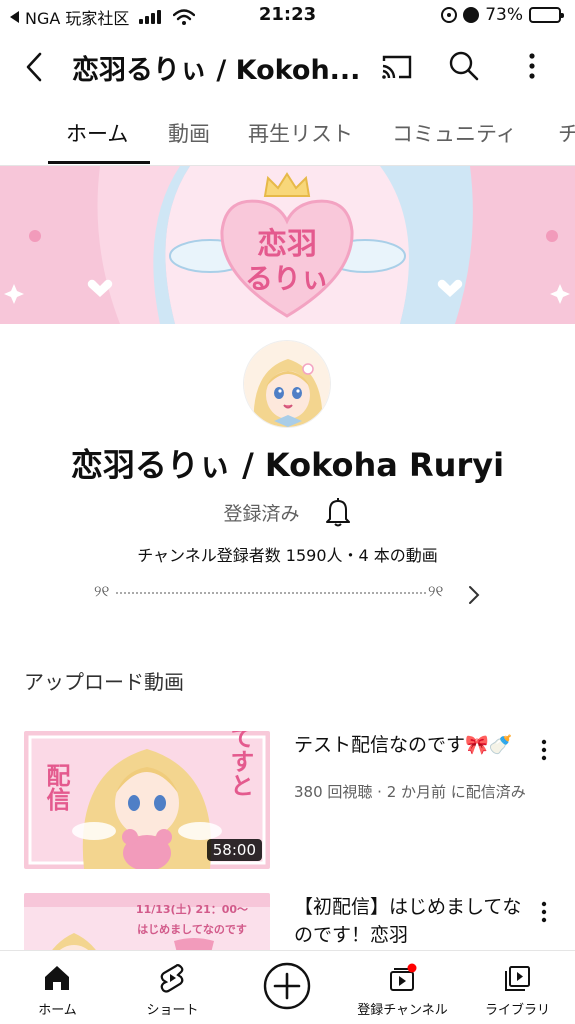  What do you see at coordinates (409, 921) in the screenshot?
I see `video-title: 【初配信】はじめましてなのです！恋羽` at bounding box center [409, 921].